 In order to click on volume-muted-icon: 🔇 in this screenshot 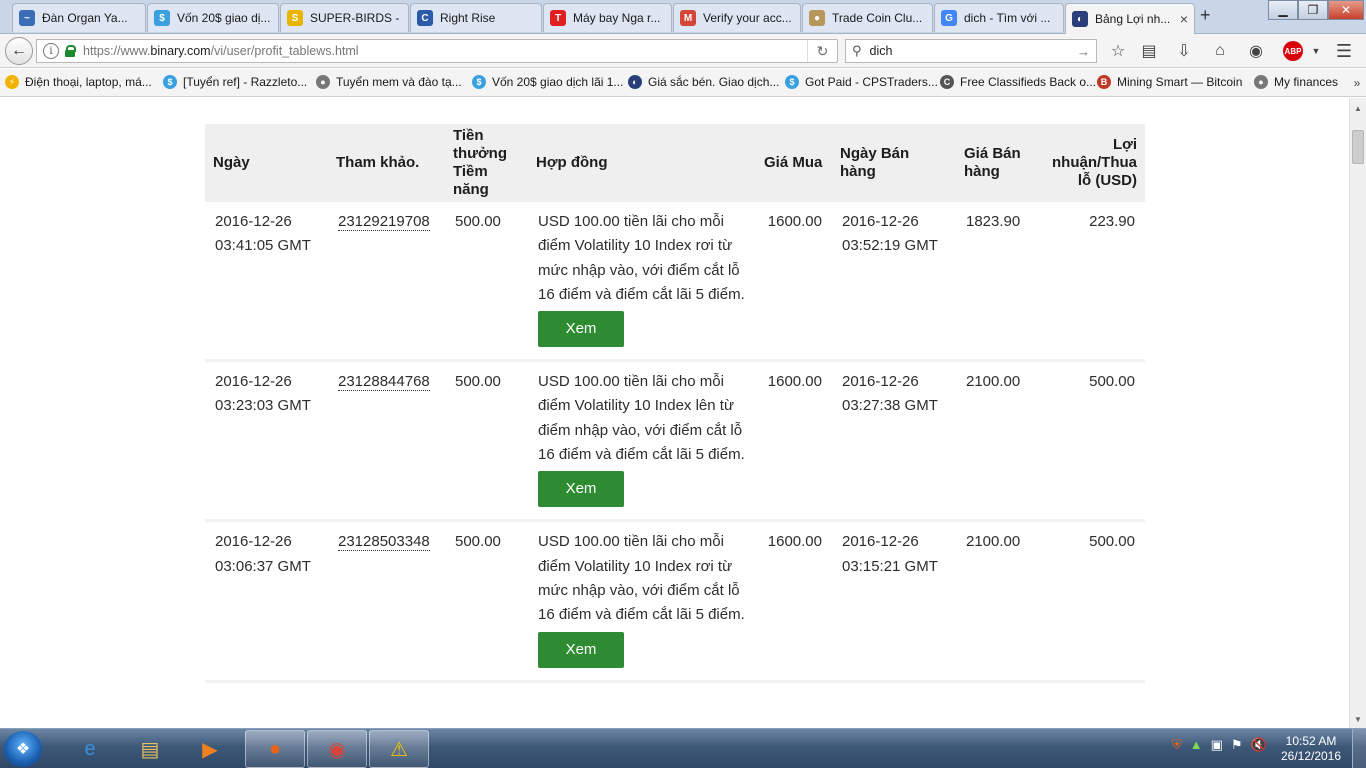, I will do `click(1259, 745)`.